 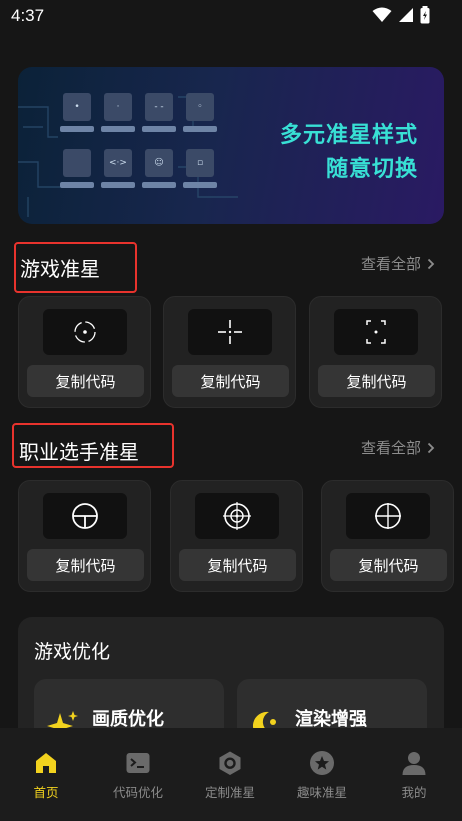 What do you see at coordinates (200, 107) in the screenshot?
I see `style-preview-4: ◦` at bounding box center [200, 107].